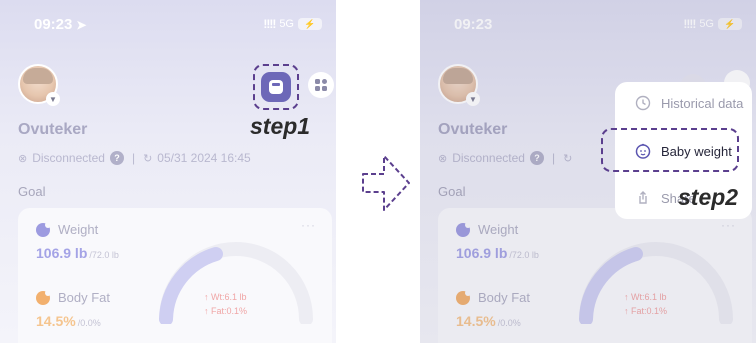  I want to click on weight-metric: Weight 106.9 lb/72.0 lb, so click(77, 242).